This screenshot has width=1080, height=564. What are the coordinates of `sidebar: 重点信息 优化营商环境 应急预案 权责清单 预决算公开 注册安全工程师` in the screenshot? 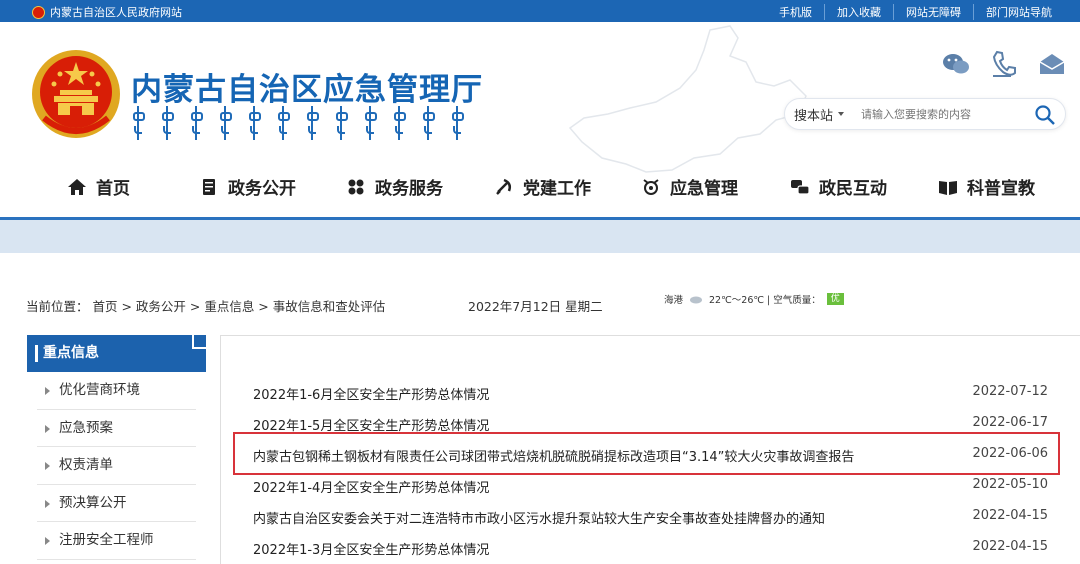 It's located at (116, 449).